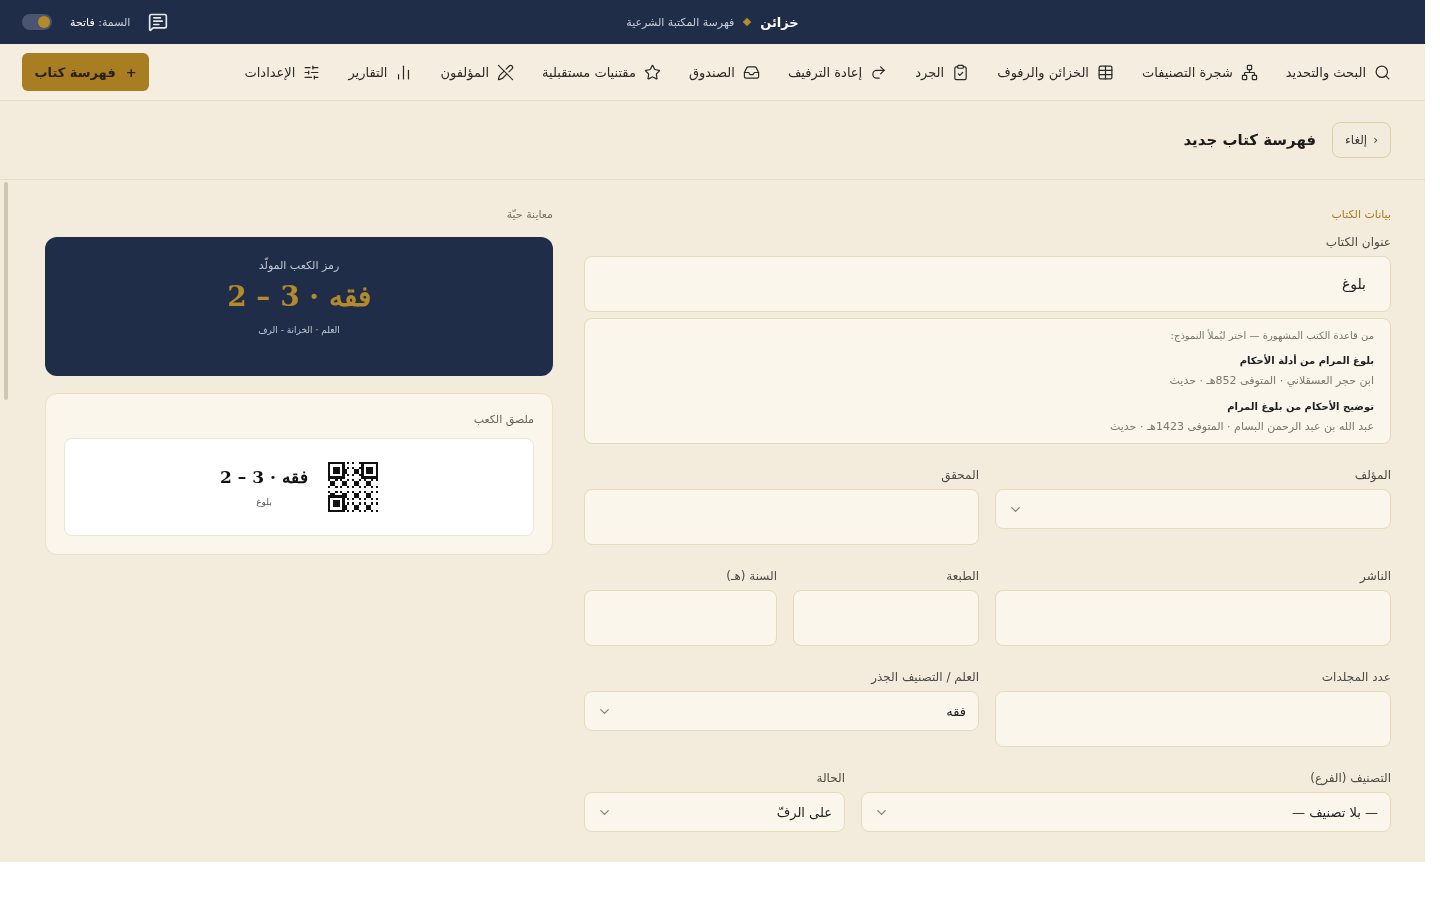  What do you see at coordinates (312, 72) in the screenshot?
I see `sliders-icon` at bounding box center [312, 72].